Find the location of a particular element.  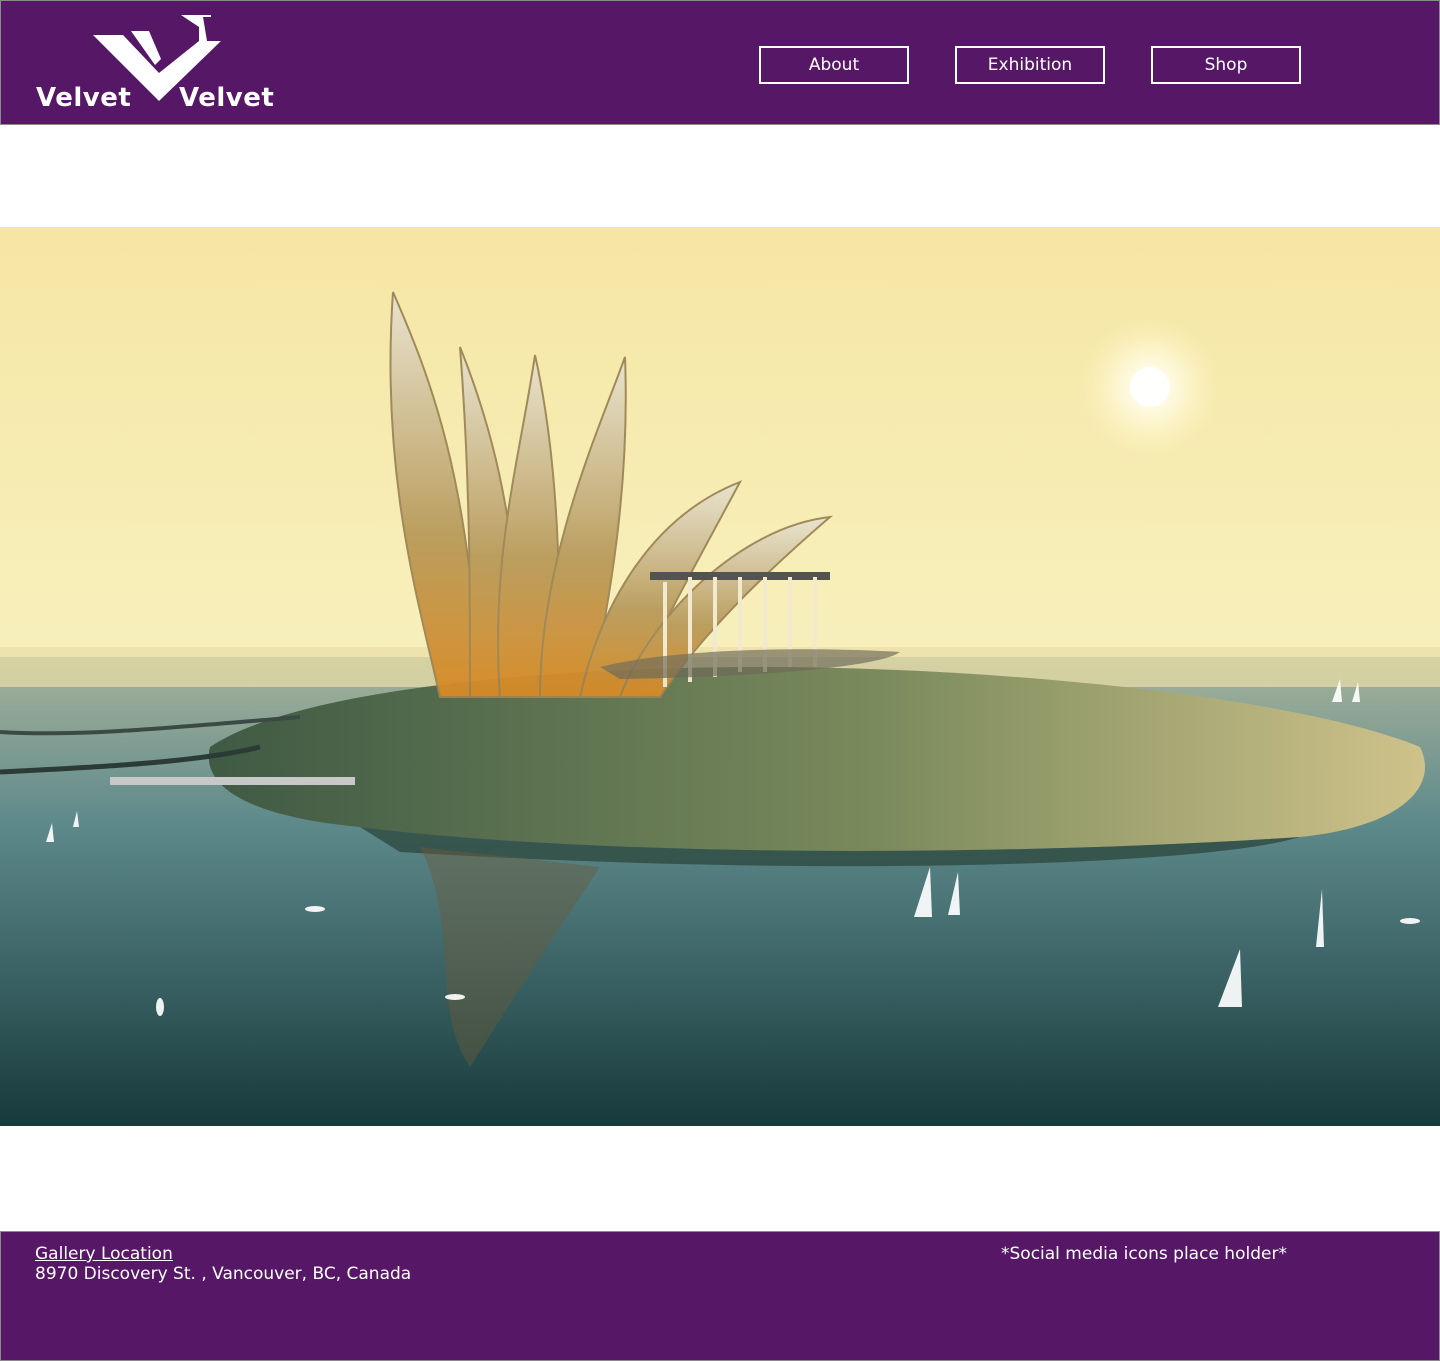

nav-exhibition-button: Exhibition is located at coordinates (1030, 65).